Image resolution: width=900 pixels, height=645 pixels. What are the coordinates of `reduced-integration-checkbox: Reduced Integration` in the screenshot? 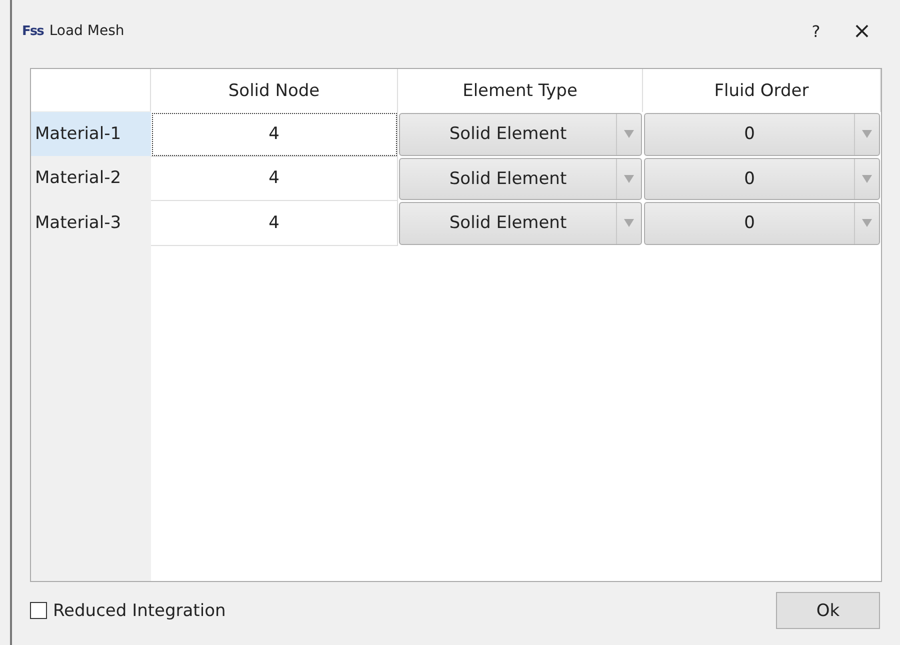 It's located at (128, 610).